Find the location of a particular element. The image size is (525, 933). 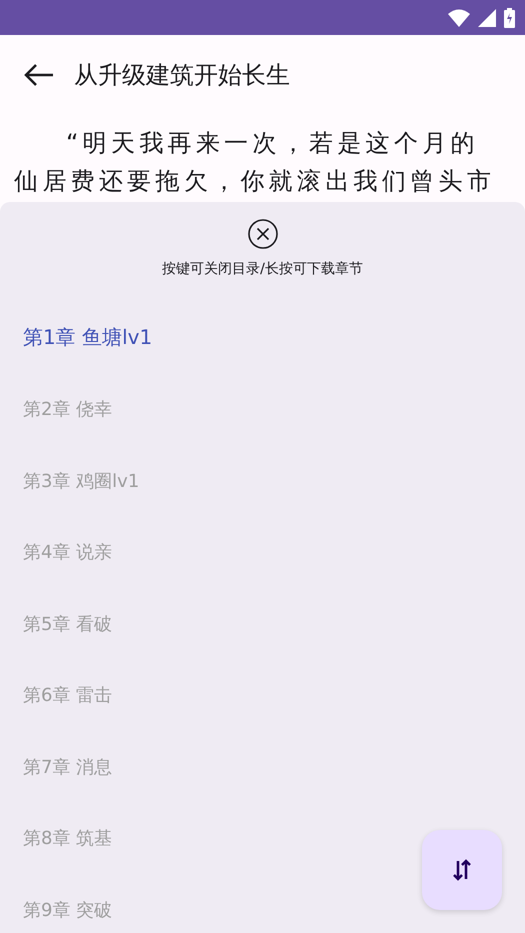

story-text: 仙居费还要拖欠，你就滚出我们曾头市 is located at coordinates (255, 181).